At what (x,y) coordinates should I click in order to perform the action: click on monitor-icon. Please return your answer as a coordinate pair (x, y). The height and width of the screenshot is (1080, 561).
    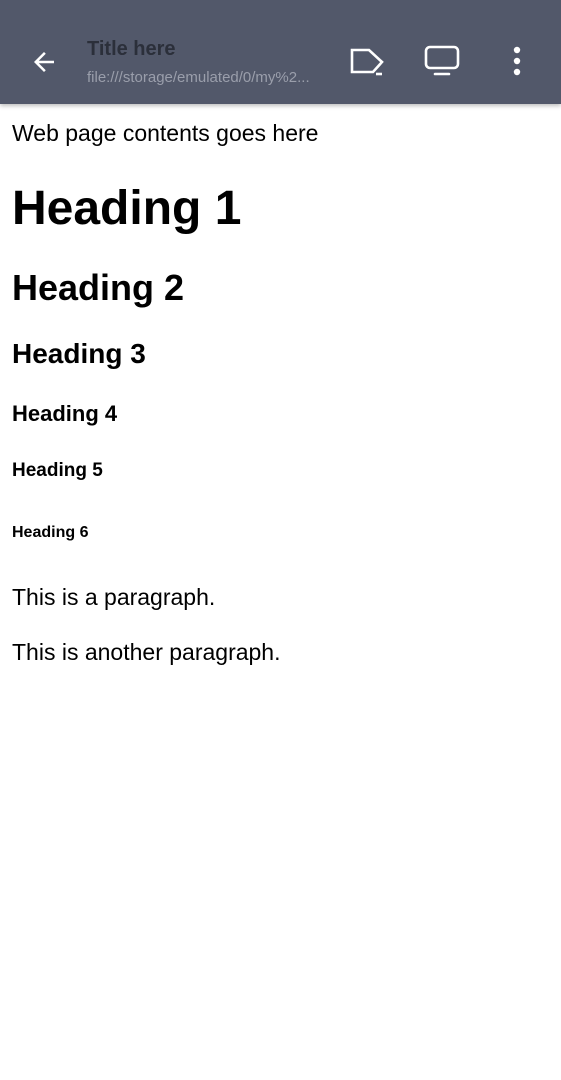
    Looking at the image, I should click on (442, 61).